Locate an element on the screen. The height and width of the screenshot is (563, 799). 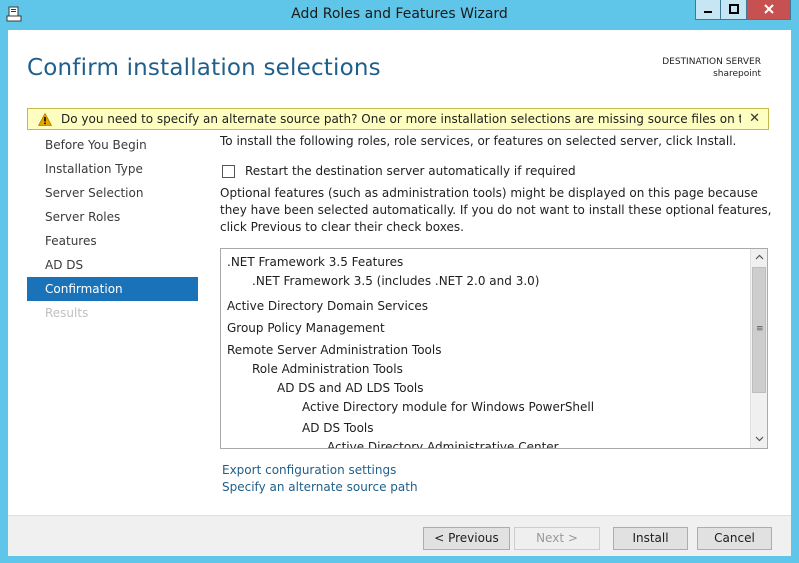
scroll-down-button is located at coordinates (759, 439).